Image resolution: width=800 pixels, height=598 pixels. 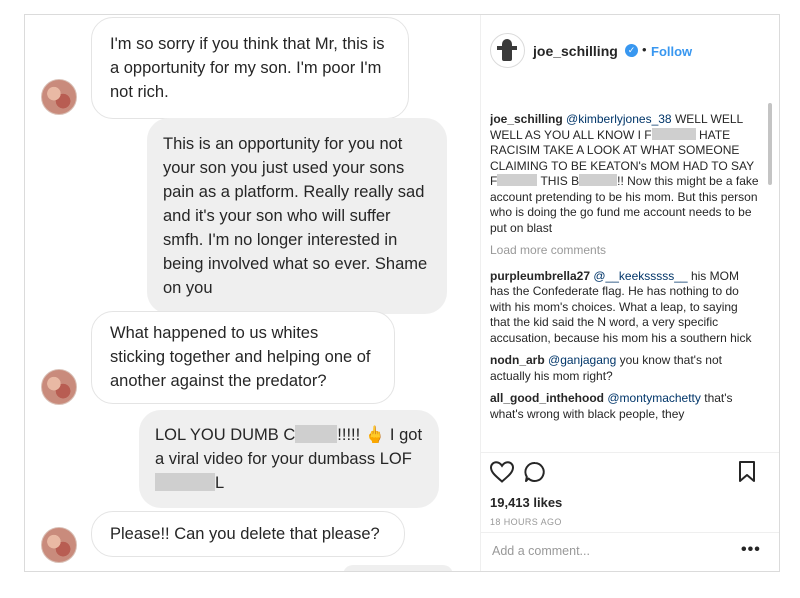 I want to click on verified-badge-icon: ✓, so click(x=631, y=50).